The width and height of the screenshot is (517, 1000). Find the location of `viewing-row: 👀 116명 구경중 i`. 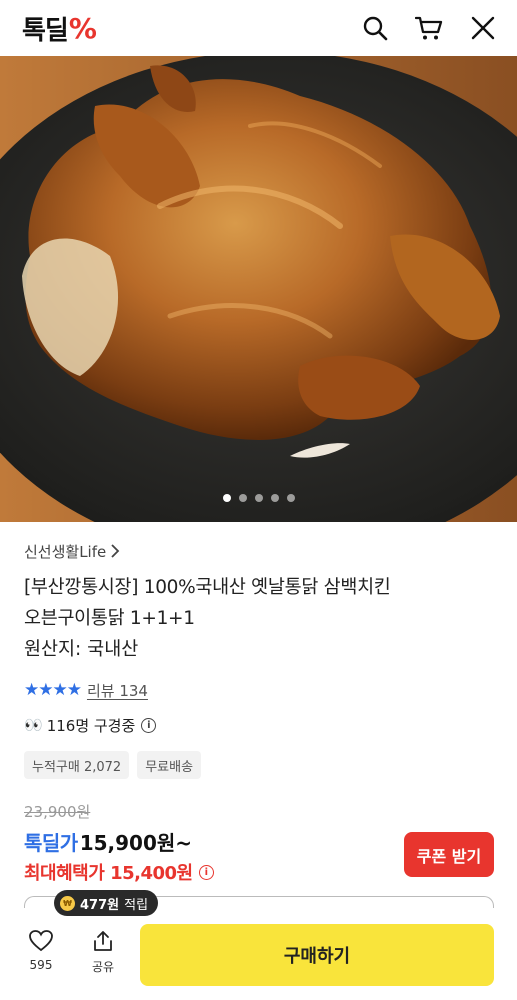

viewing-row: 👀 116명 구경중 i is located at coordinates (259, 725).